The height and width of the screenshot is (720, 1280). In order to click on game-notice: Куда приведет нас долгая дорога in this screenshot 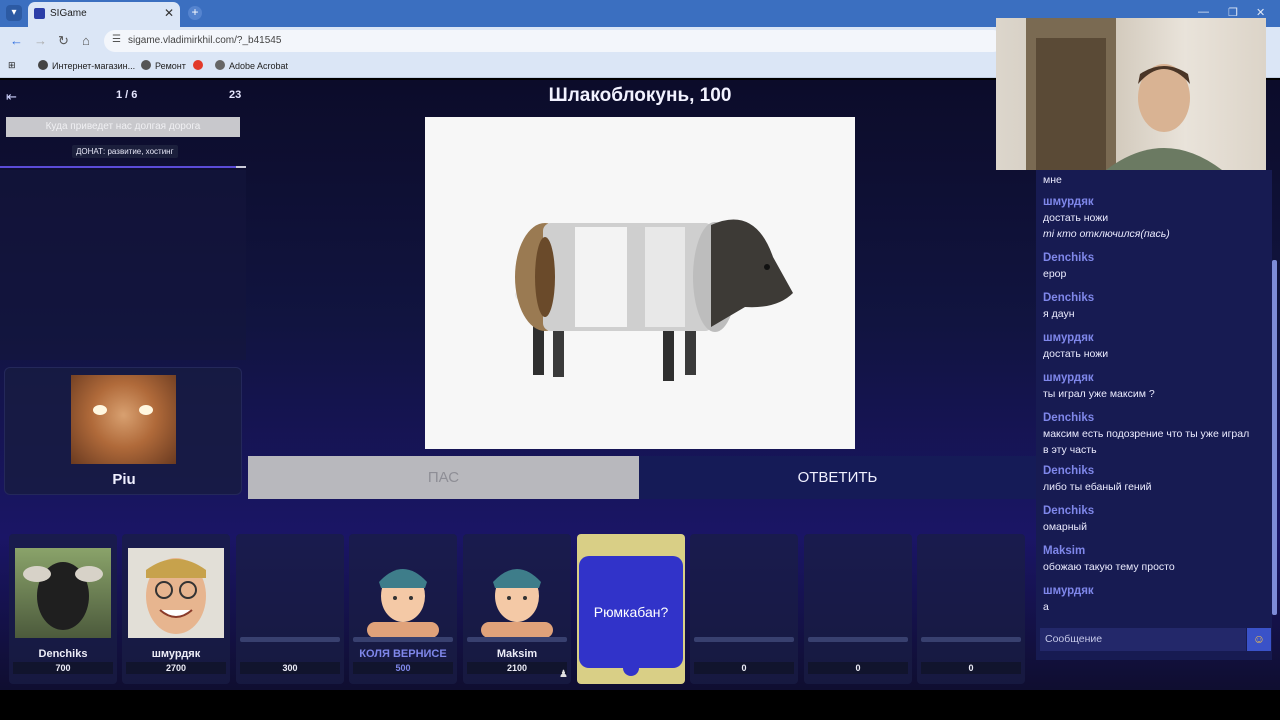, I will do `click(123, 127)`.